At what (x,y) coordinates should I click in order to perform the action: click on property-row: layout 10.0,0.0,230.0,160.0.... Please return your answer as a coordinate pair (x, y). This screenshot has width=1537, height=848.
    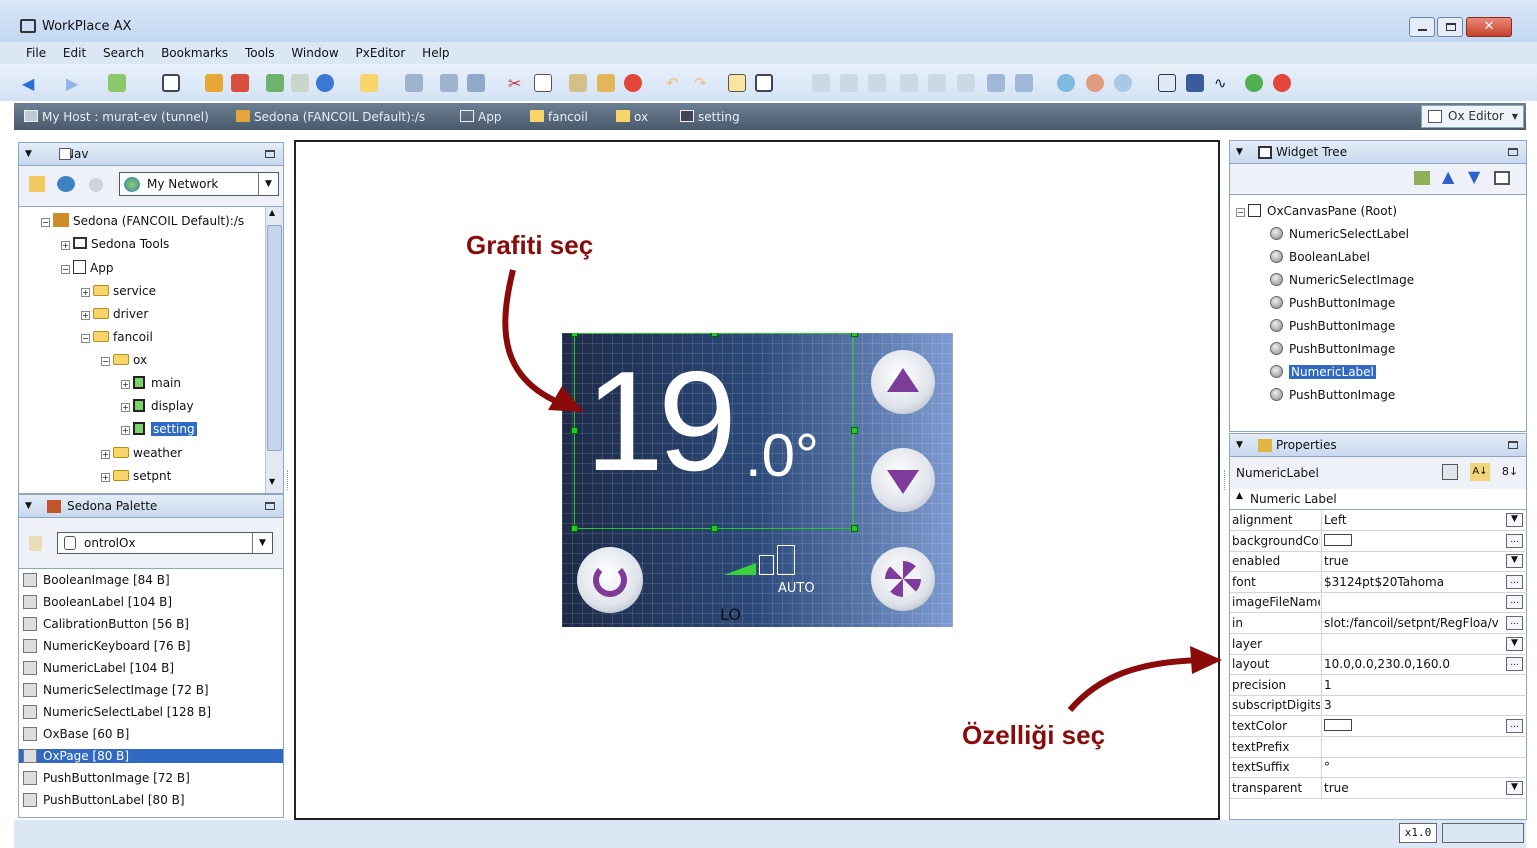
    Looking at the image, I should click on (1378, 665).